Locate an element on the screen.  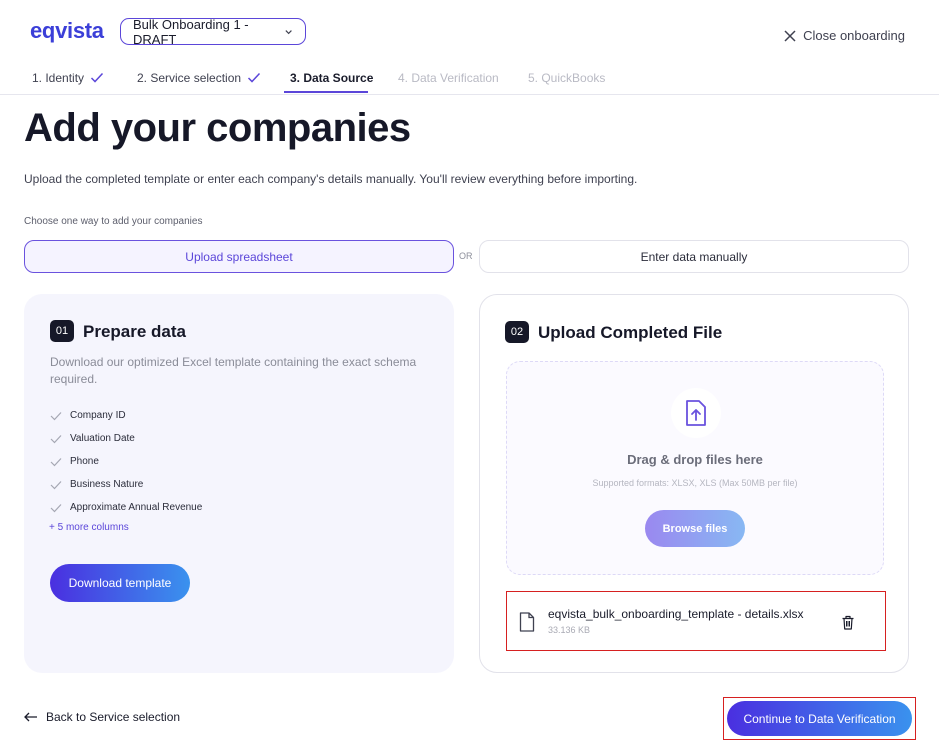
step-data-source: 3. Data Source is located at coordinates (331, 78).